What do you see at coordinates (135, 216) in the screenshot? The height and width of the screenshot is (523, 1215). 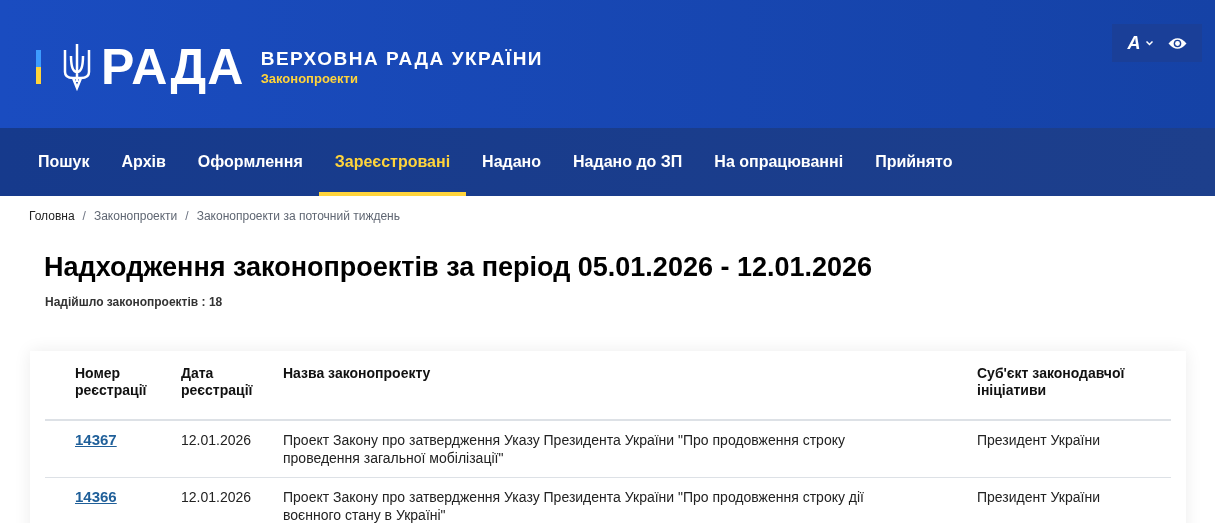 I see `breadcrumb-link: Законопроекти` at bounding box center [135, 216].